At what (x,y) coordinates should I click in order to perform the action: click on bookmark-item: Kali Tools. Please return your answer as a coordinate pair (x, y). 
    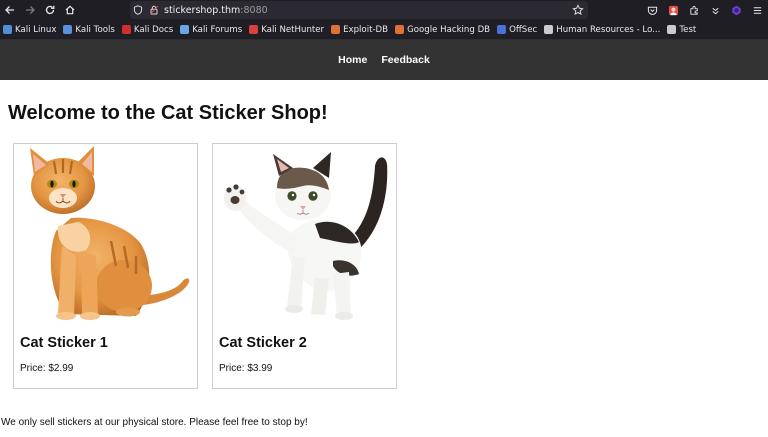
    Looking at the image, I should click on (89, 29).